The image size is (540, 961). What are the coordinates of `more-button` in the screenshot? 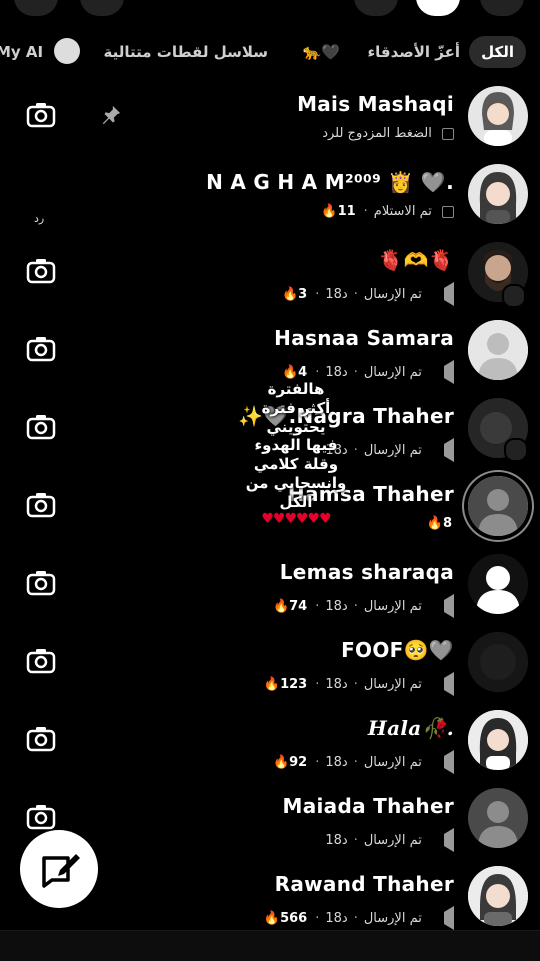 It's located at (502, 8).